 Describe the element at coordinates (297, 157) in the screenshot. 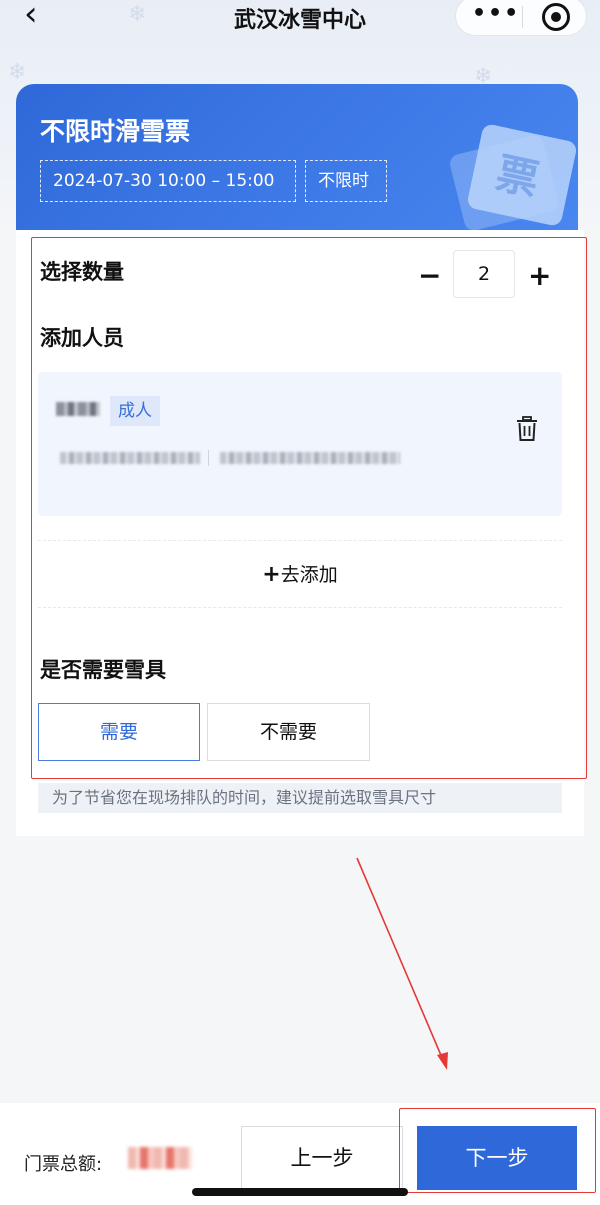

I see `ticket-card: 不限时滑雪票 2024-07-30 10:00 – 15:00 不限时 票` at that location.